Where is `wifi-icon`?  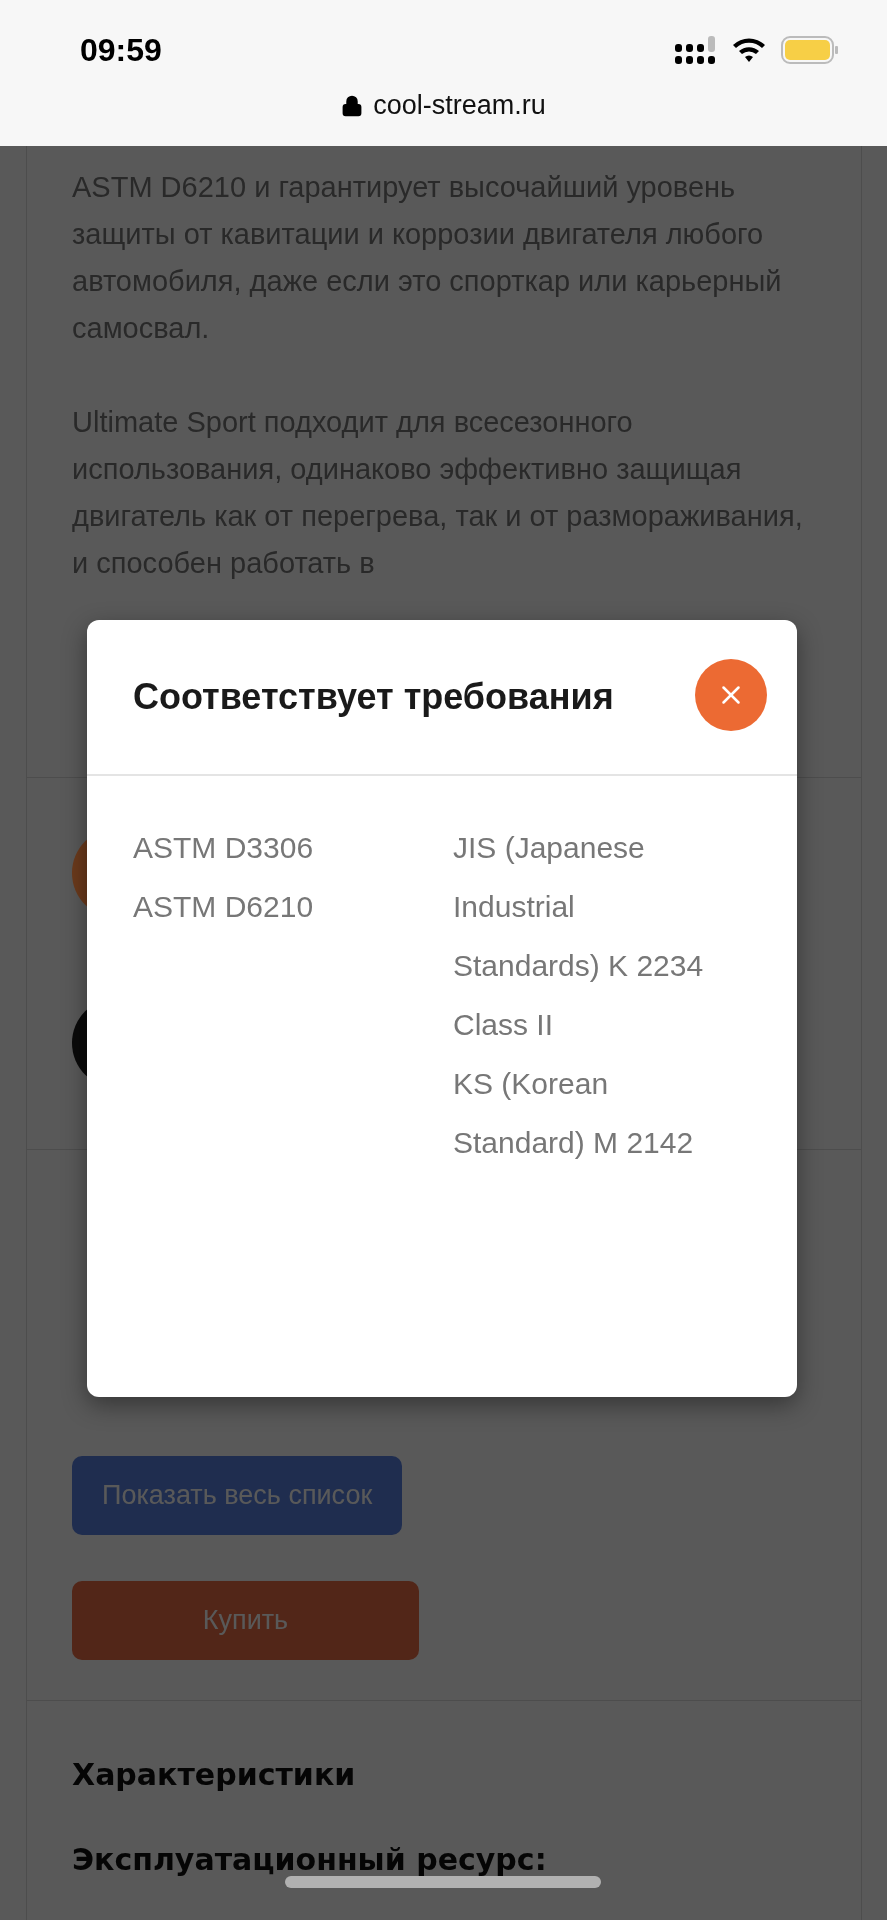 wifi-icon is located at coordinates (749, 50).